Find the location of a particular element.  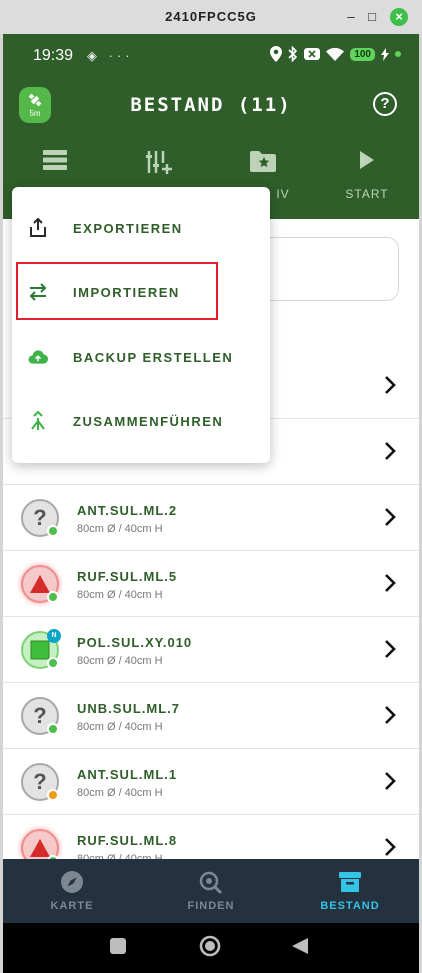

wifi-icon is located at coordinates (335, 54).